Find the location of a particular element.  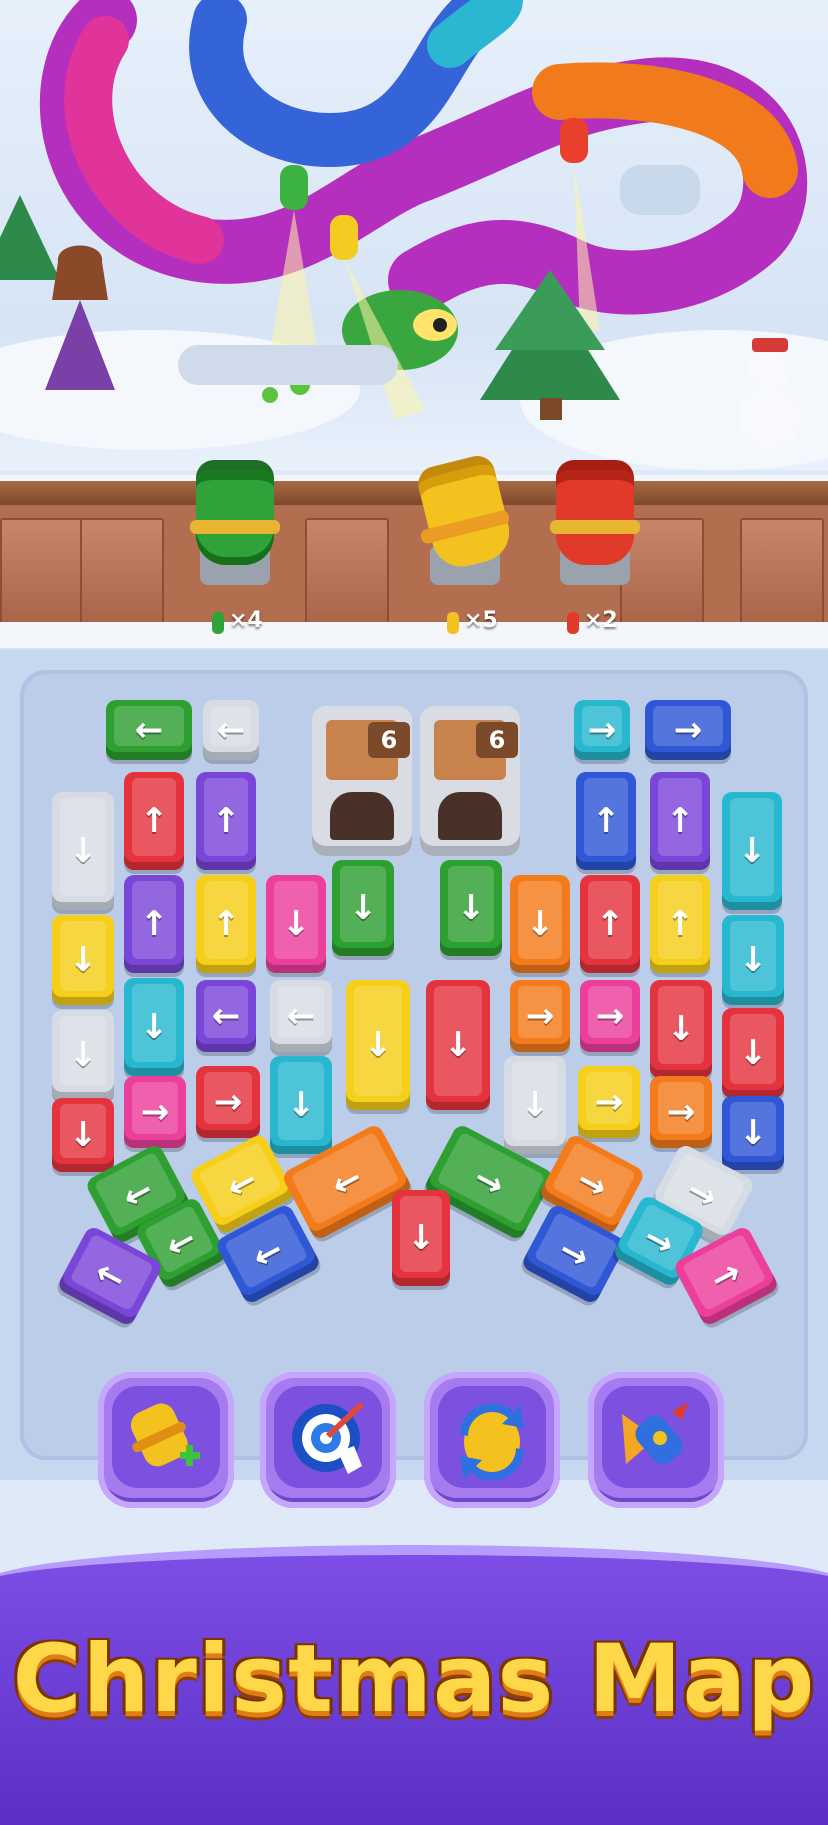

shuffle-icon is located at coordinates (492, 1441).